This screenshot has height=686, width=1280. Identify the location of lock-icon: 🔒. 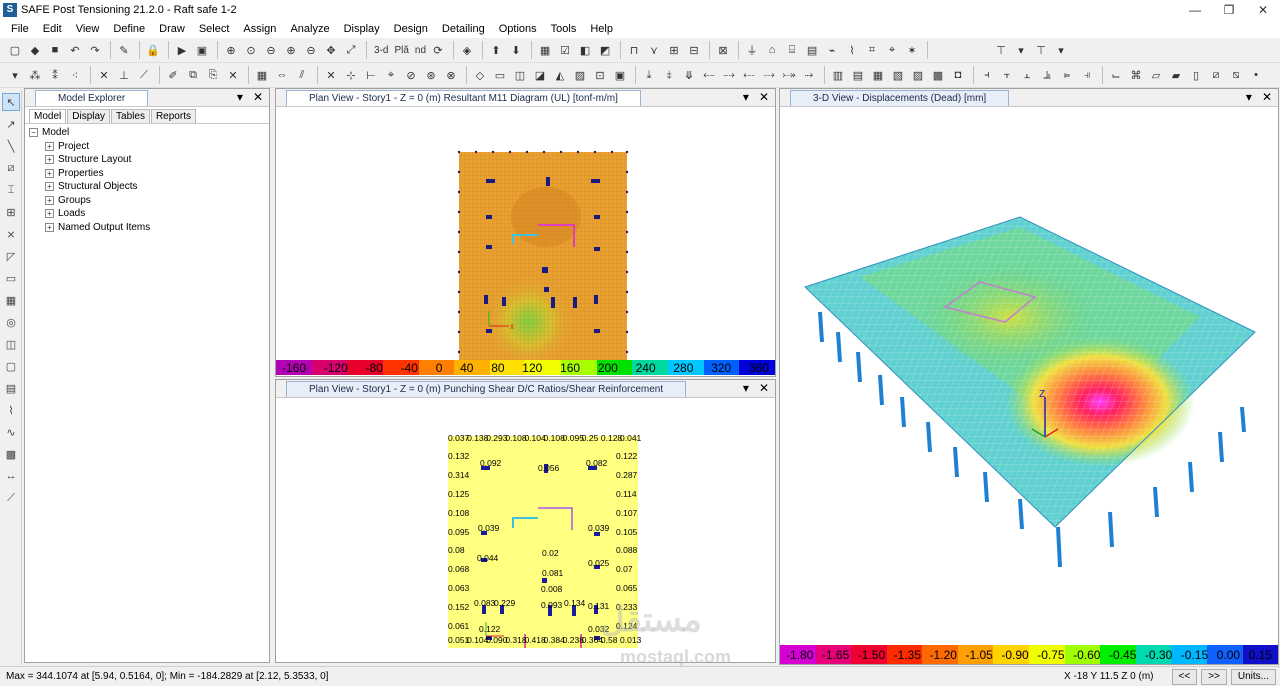
(153, 50).